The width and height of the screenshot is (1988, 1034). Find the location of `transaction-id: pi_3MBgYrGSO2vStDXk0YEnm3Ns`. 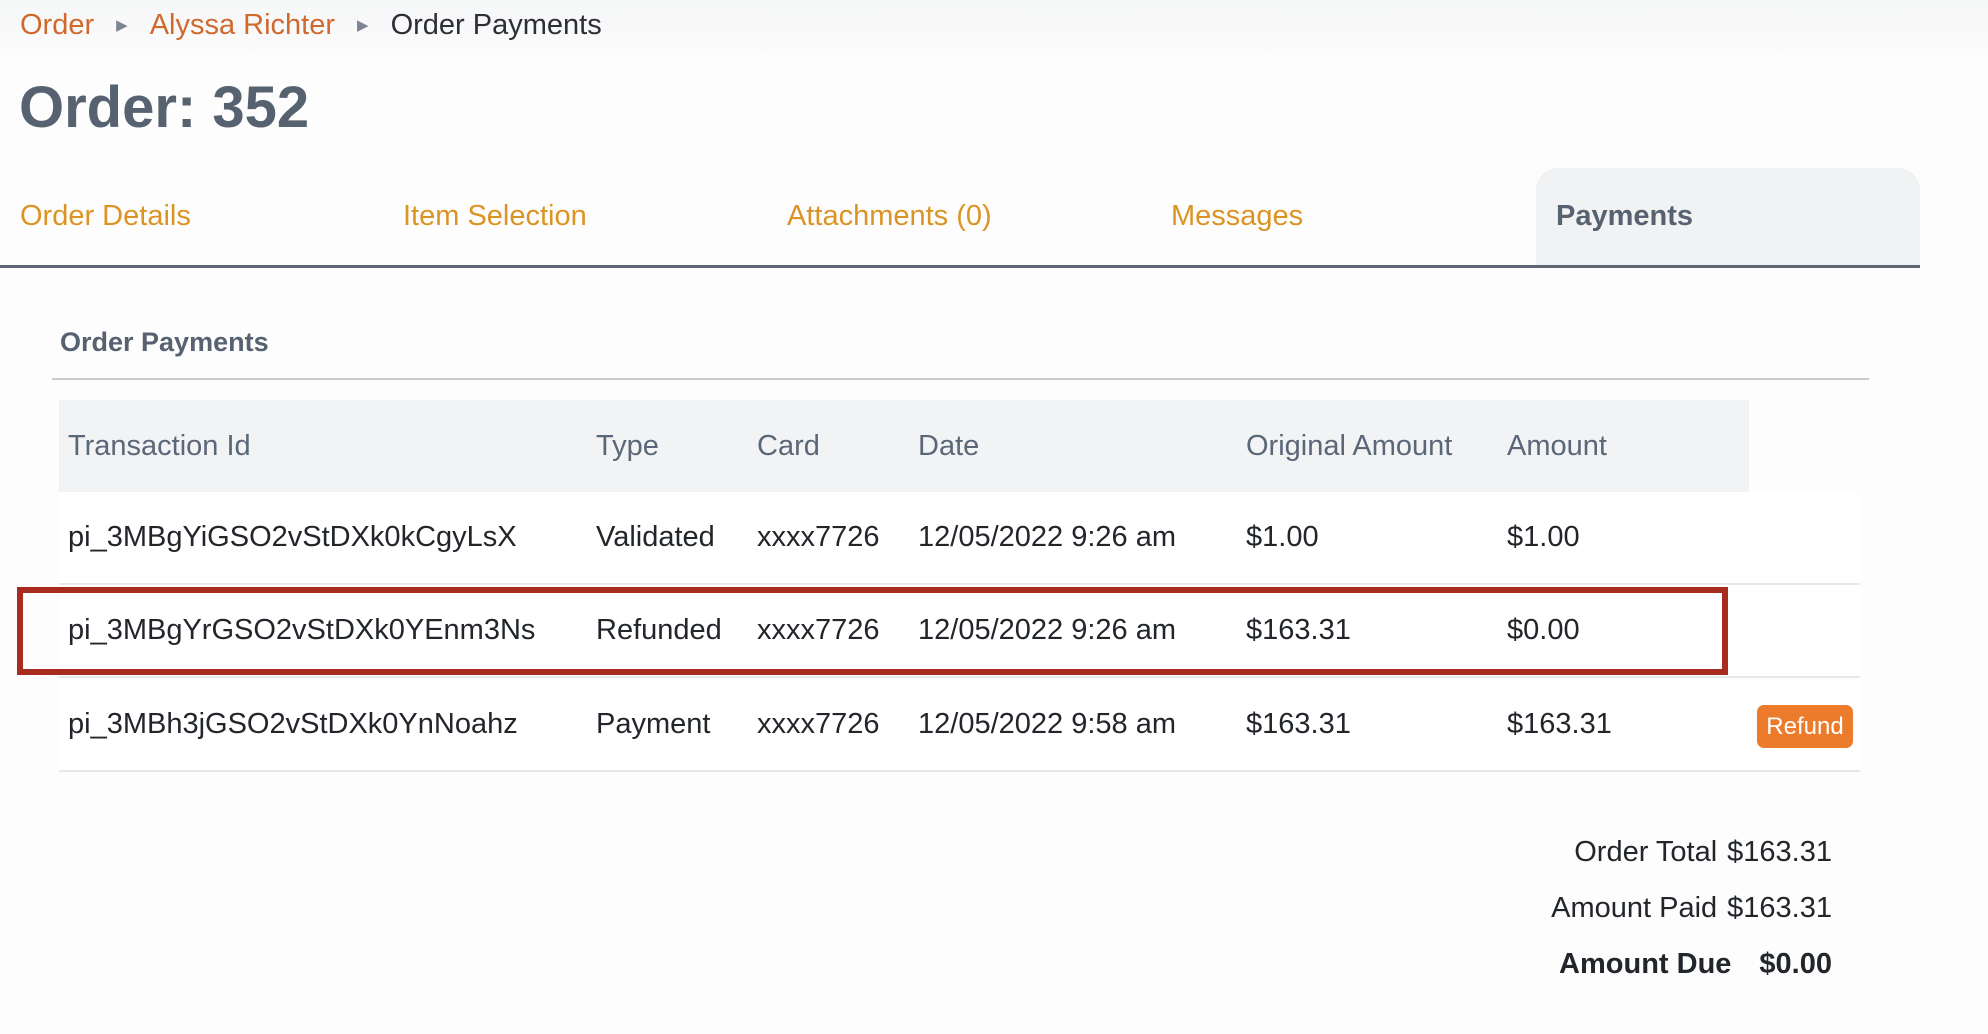

transaction-id: pi_3MBgYrGSO2vStDXk0YEnm3Ns is located at coordinates (302, 630).